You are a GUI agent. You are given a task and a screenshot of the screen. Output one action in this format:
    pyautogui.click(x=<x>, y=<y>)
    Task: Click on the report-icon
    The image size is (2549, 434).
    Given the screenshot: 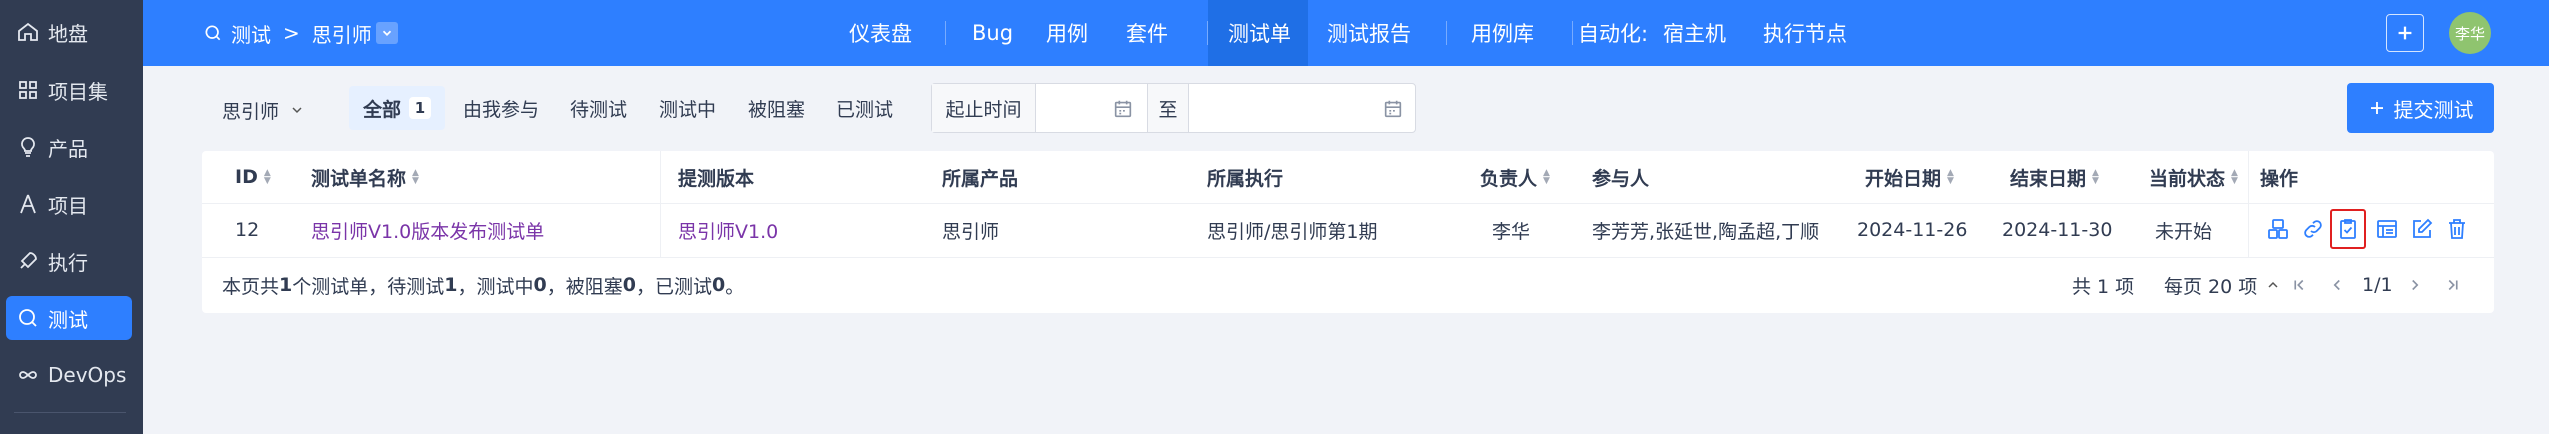 What is the action you would take?
    pyautogui.click(x=2387, y=229)
    